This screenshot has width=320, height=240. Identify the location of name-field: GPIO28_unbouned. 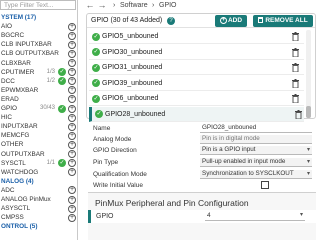
(256, 128).